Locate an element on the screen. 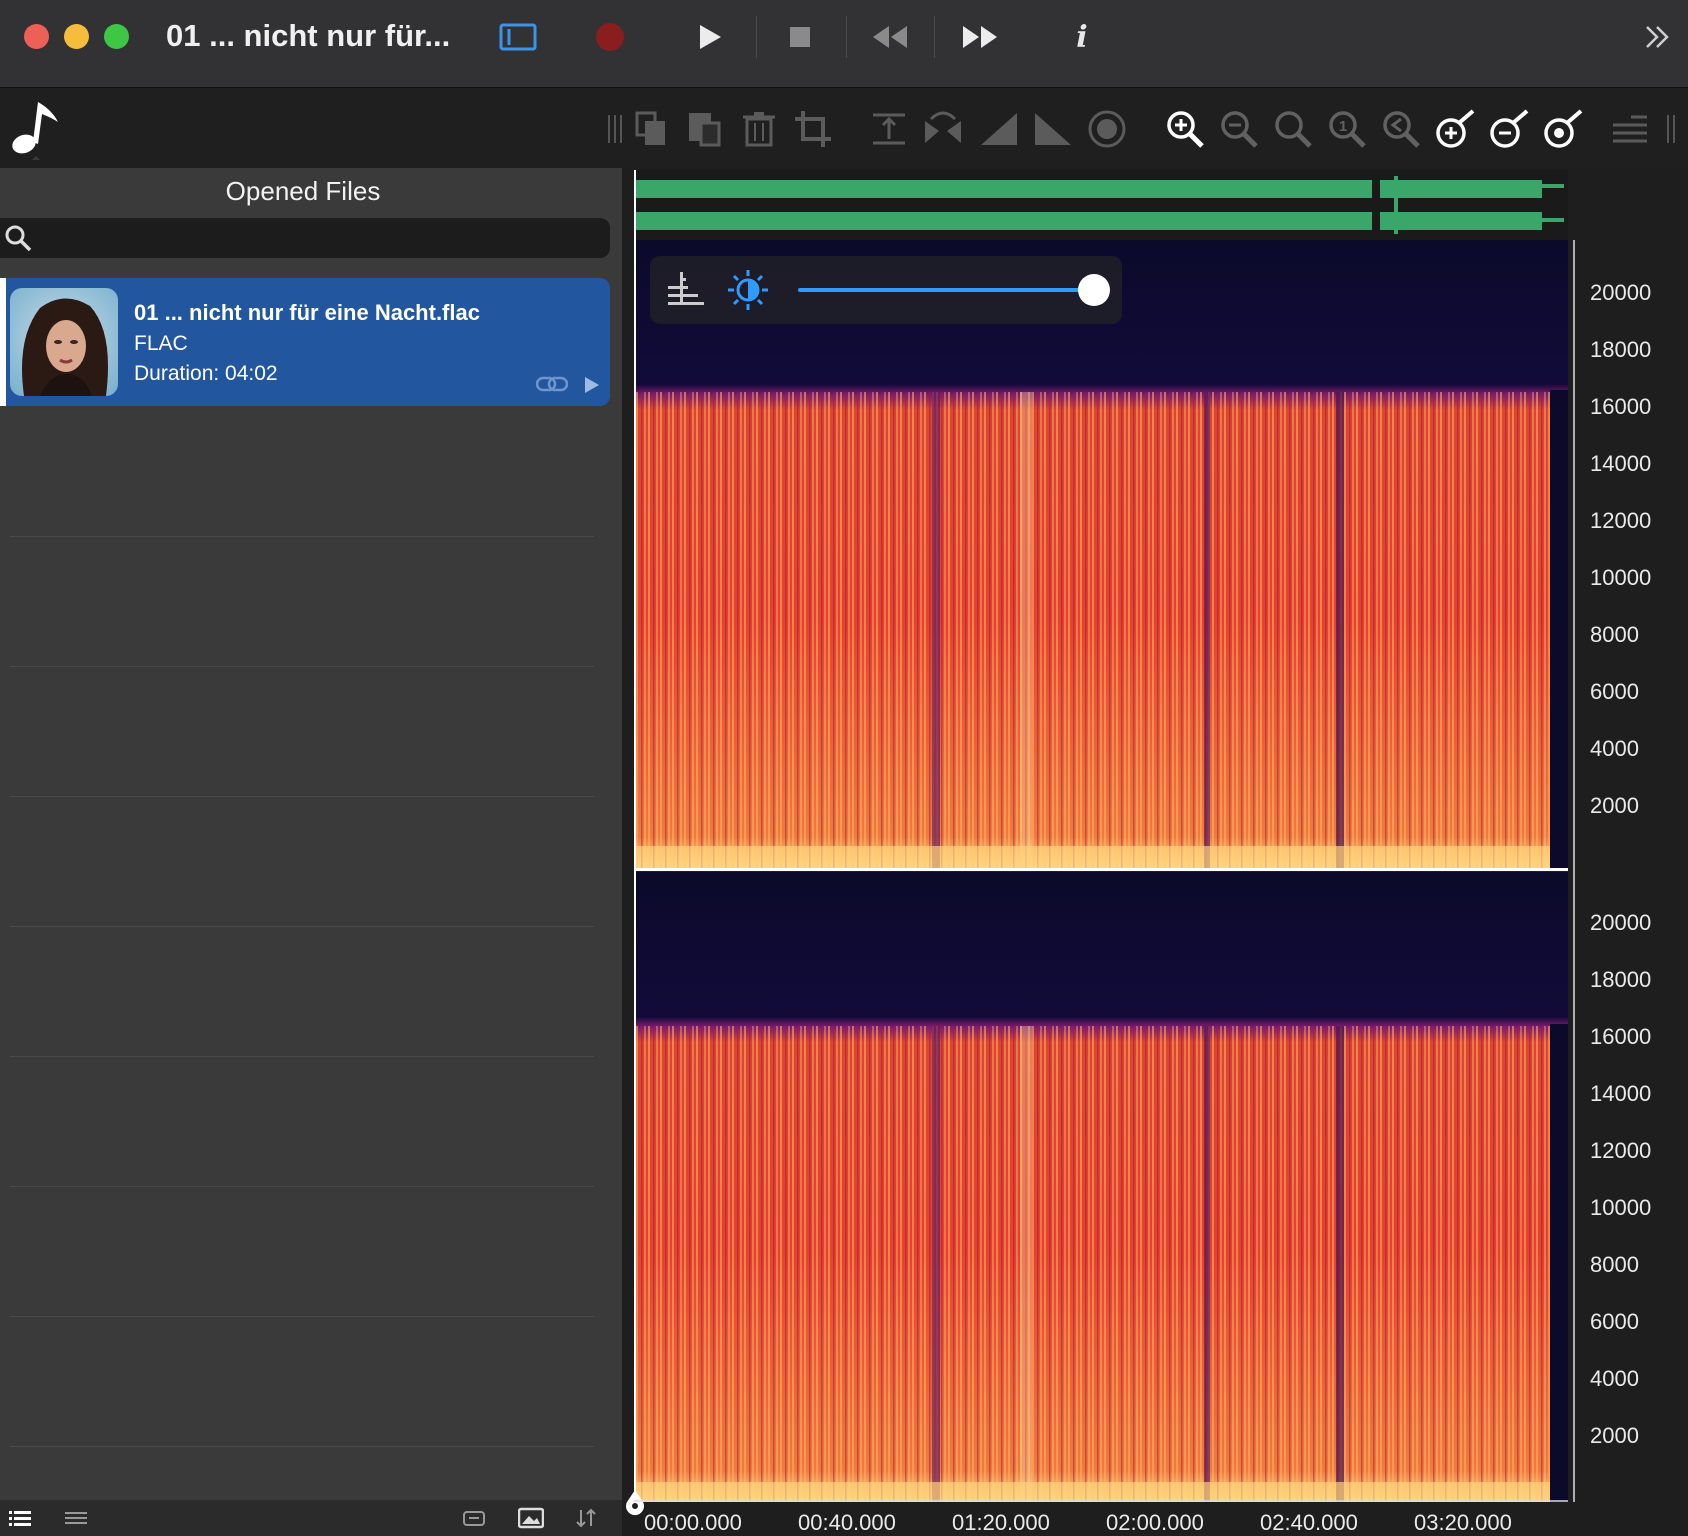 The height and width of the screenshot is (1536, 1688). waveform-overview is located at coordinates (1101, 205).